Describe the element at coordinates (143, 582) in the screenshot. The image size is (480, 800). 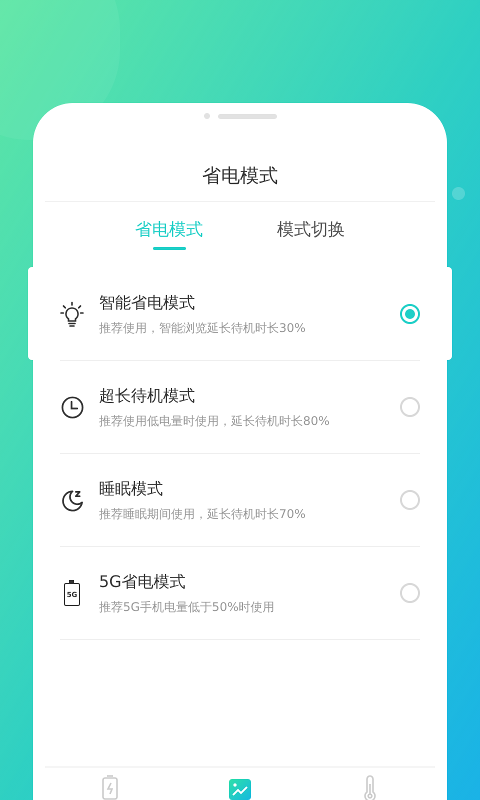
I see `mode-name: 5G省电模式` at that location.